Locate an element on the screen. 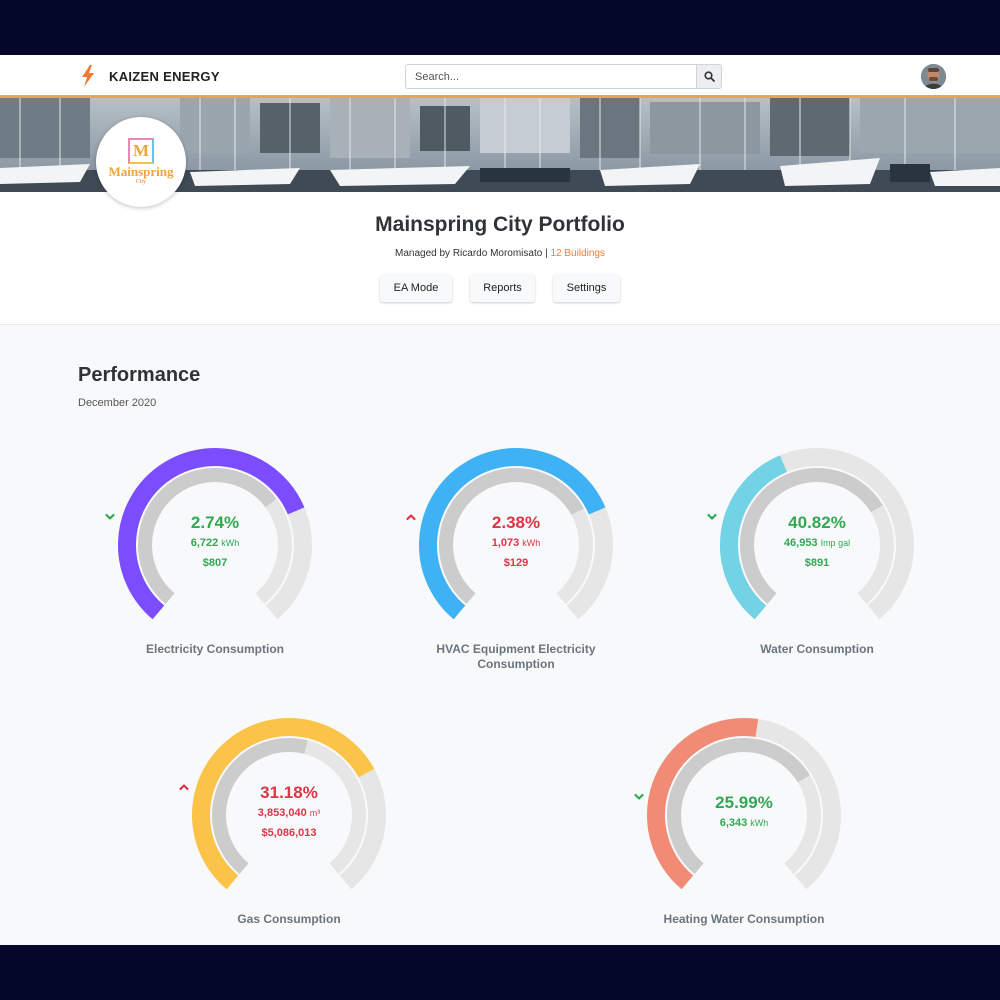 Image resolution: width=1000 pixels, height=1000 pixels. gauge-label: Water Consumption is located at coordinates (817, 649).